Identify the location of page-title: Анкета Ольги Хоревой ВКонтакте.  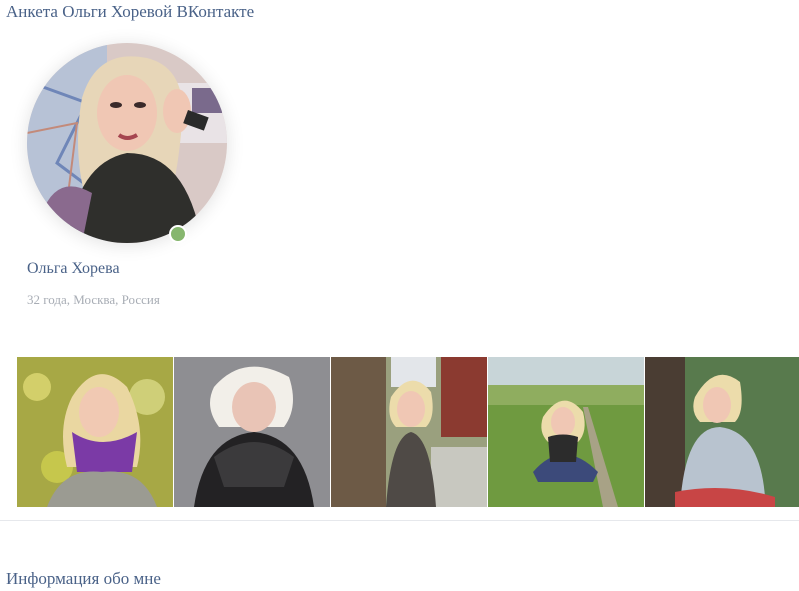
(130, 11).